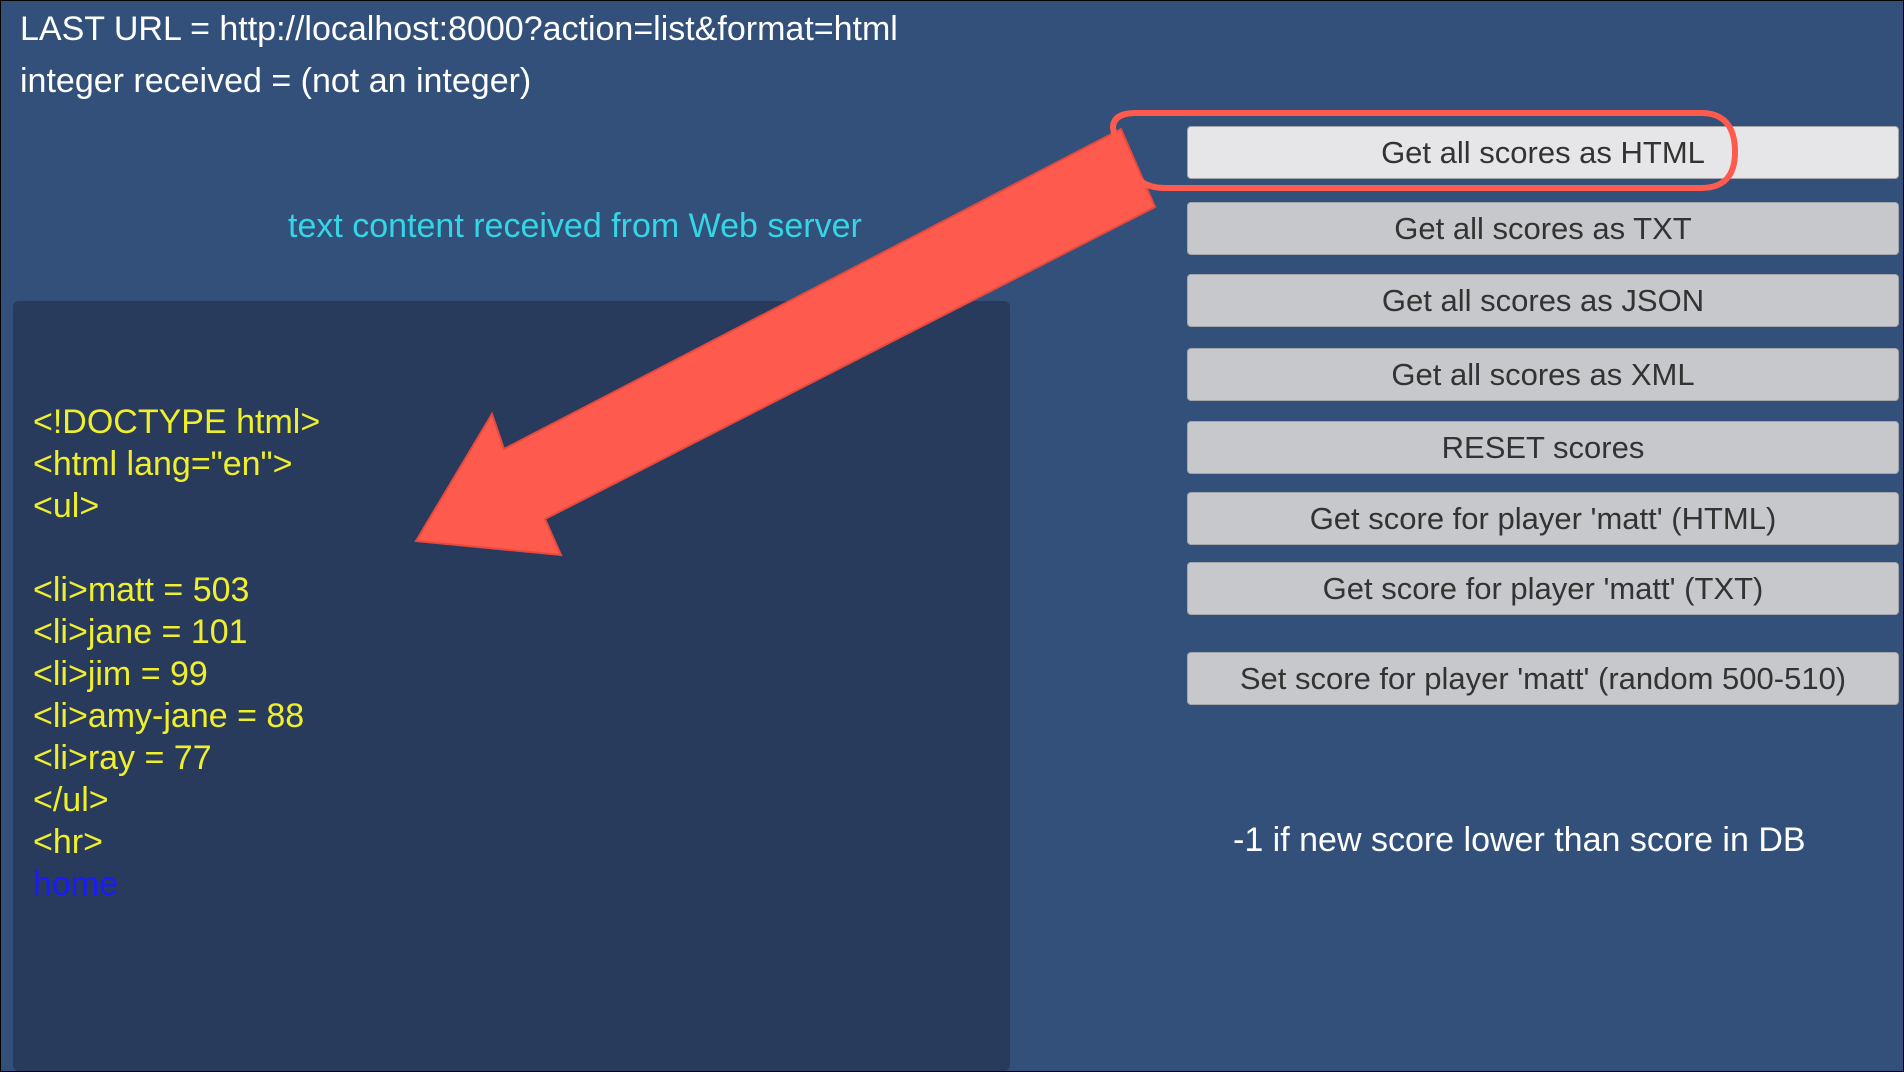  What do you see at coordinates (66, 506) in the screenshot?
I see `code-line: <ul>` at bounding box center [66, 506].